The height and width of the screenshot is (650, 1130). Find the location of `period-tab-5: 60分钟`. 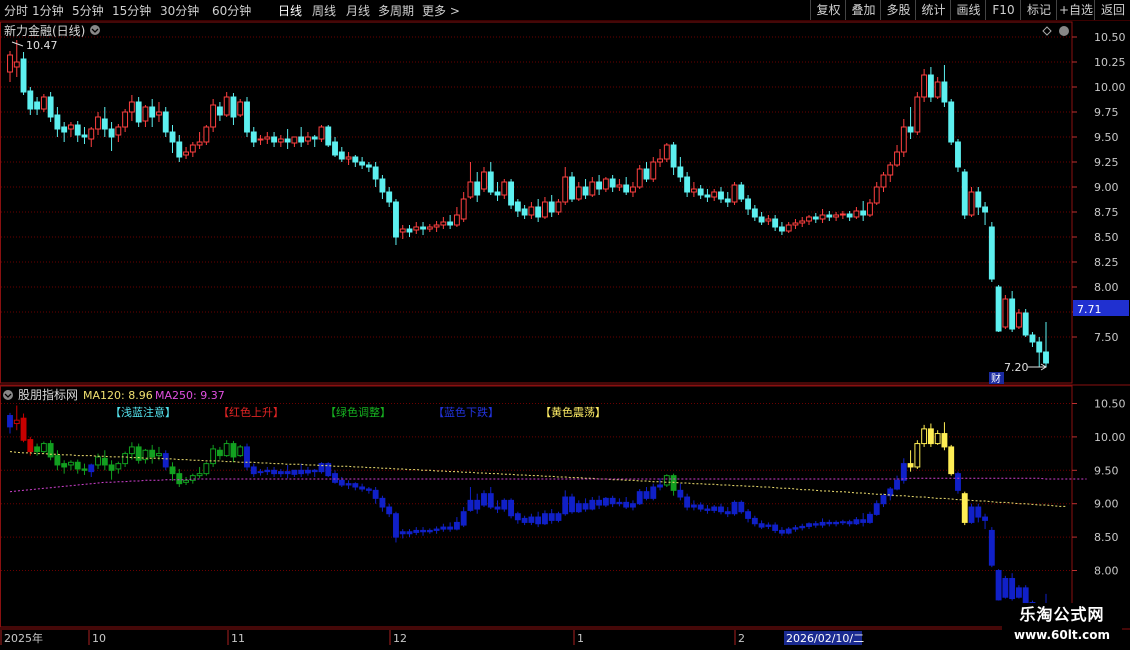

period-tab-5: 60分钟 is located at coordinates (231, 10).